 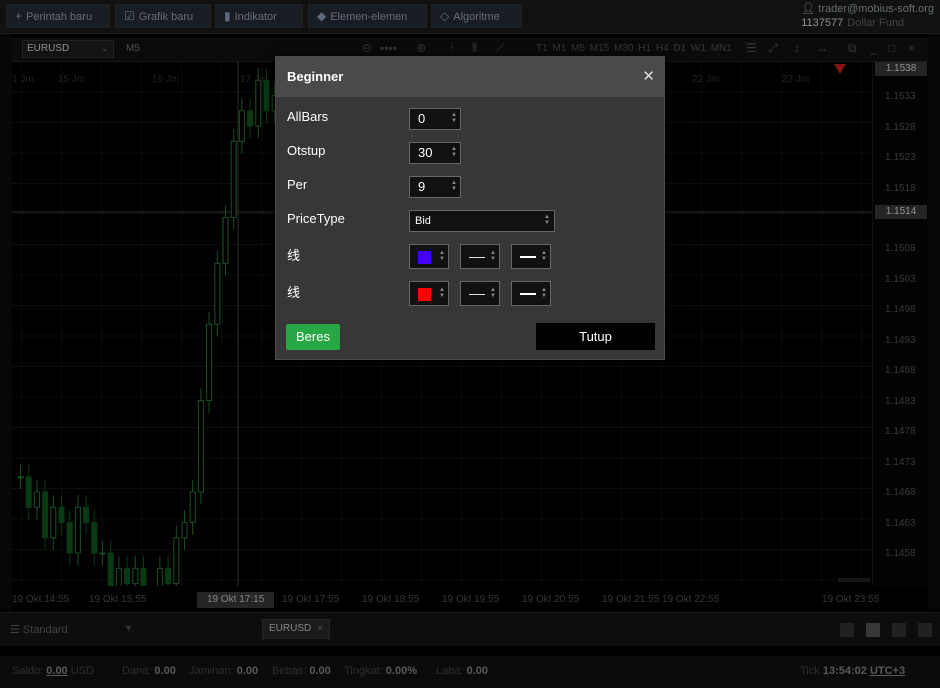 I want to click on per-stepper: 9 ▲ ▼, so click(x=435, y=187).